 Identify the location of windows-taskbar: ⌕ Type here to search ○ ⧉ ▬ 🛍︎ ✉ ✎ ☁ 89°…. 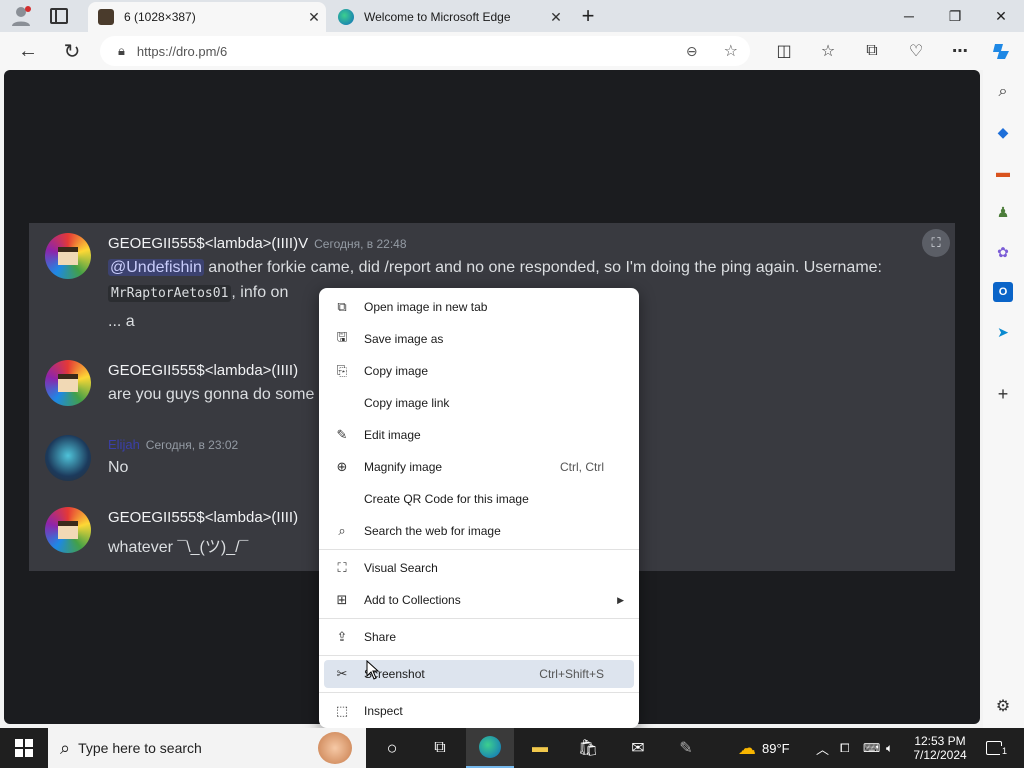
(512, 748).